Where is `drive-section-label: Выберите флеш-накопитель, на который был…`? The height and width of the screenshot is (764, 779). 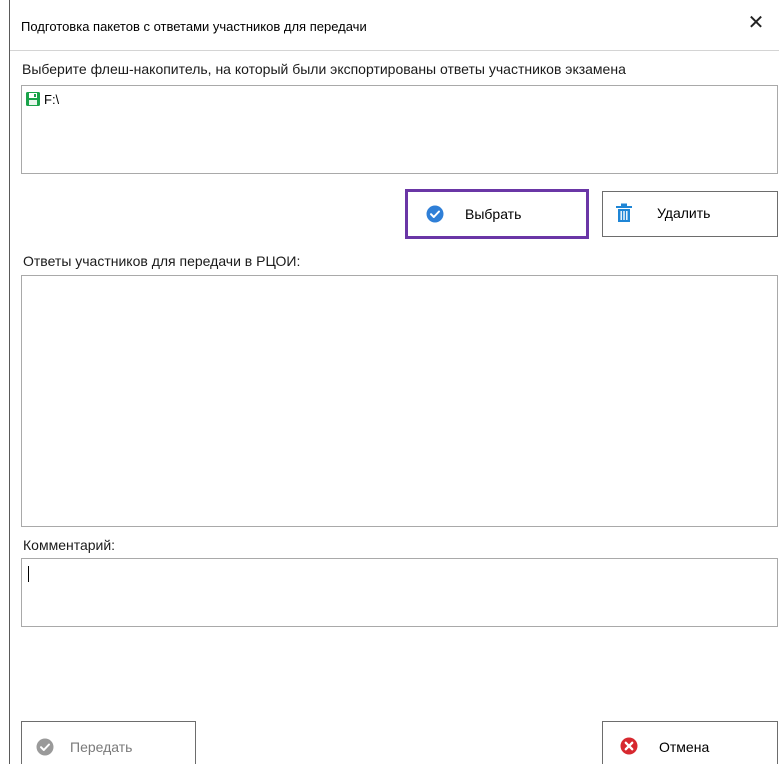
drive-section-label: Выберите флеш-накопитель, на который был… is located at coordinates (324, 69).